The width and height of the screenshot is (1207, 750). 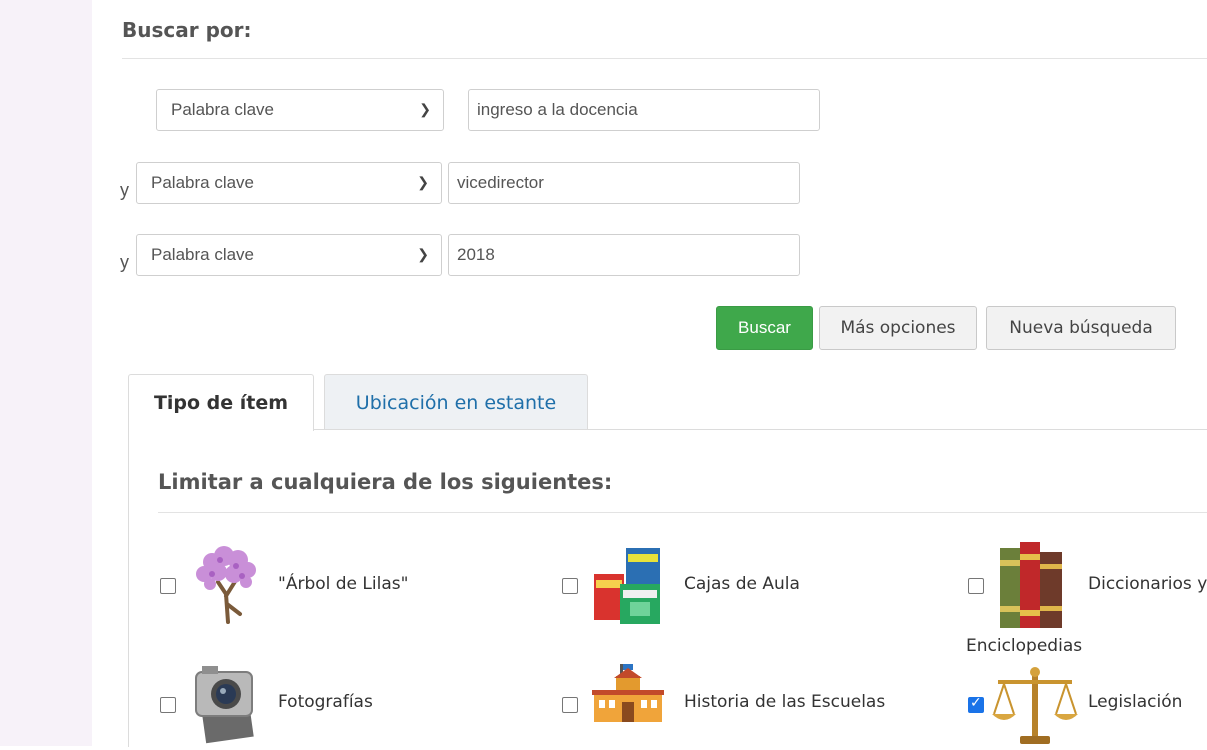 I want to click on search-by-heading: Buscar por:, so click(x=187, y=30).